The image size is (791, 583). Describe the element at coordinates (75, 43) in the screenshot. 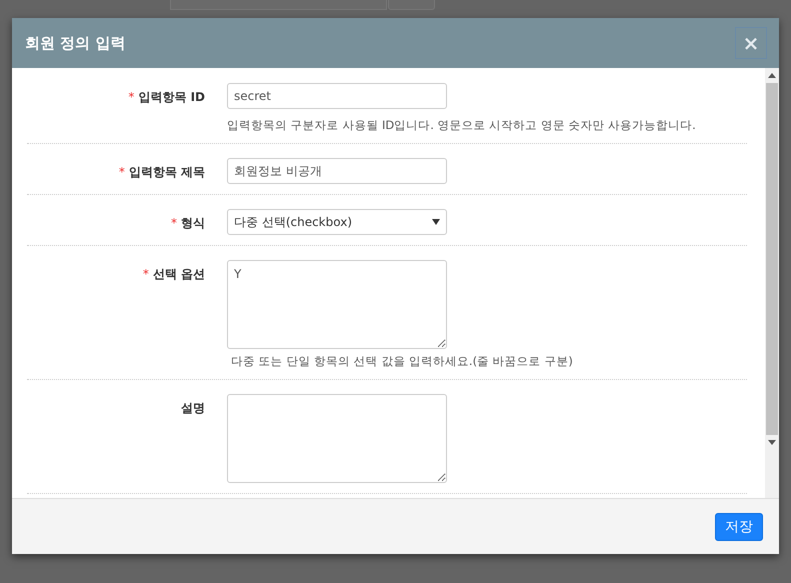

I see `dialog-title: 회원 정의 입력` at that location.